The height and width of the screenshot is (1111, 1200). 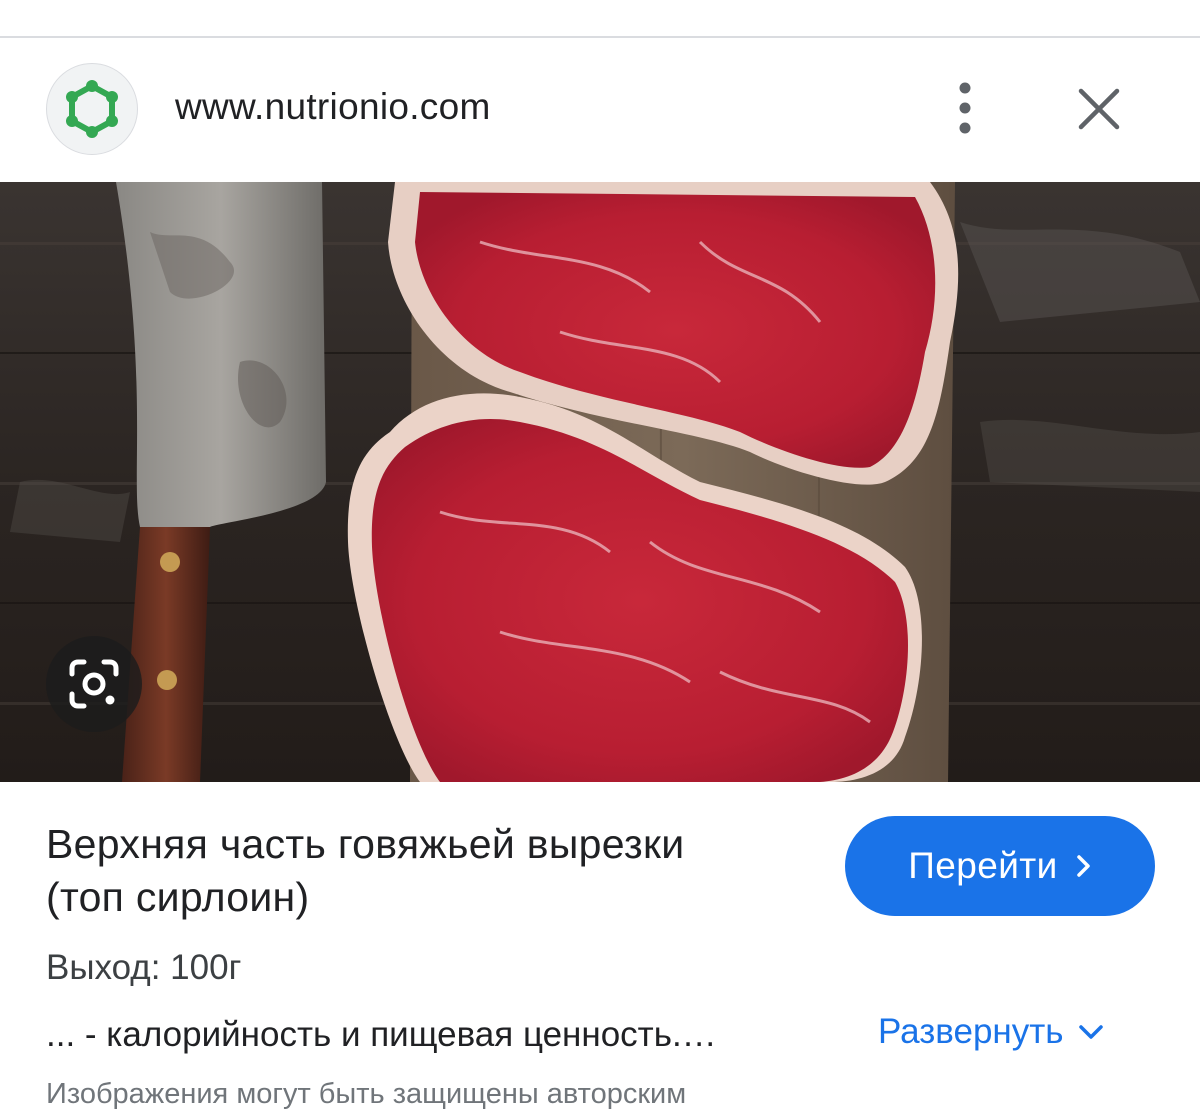 I want to click on google-lens-button, so click(x=94, y=684).